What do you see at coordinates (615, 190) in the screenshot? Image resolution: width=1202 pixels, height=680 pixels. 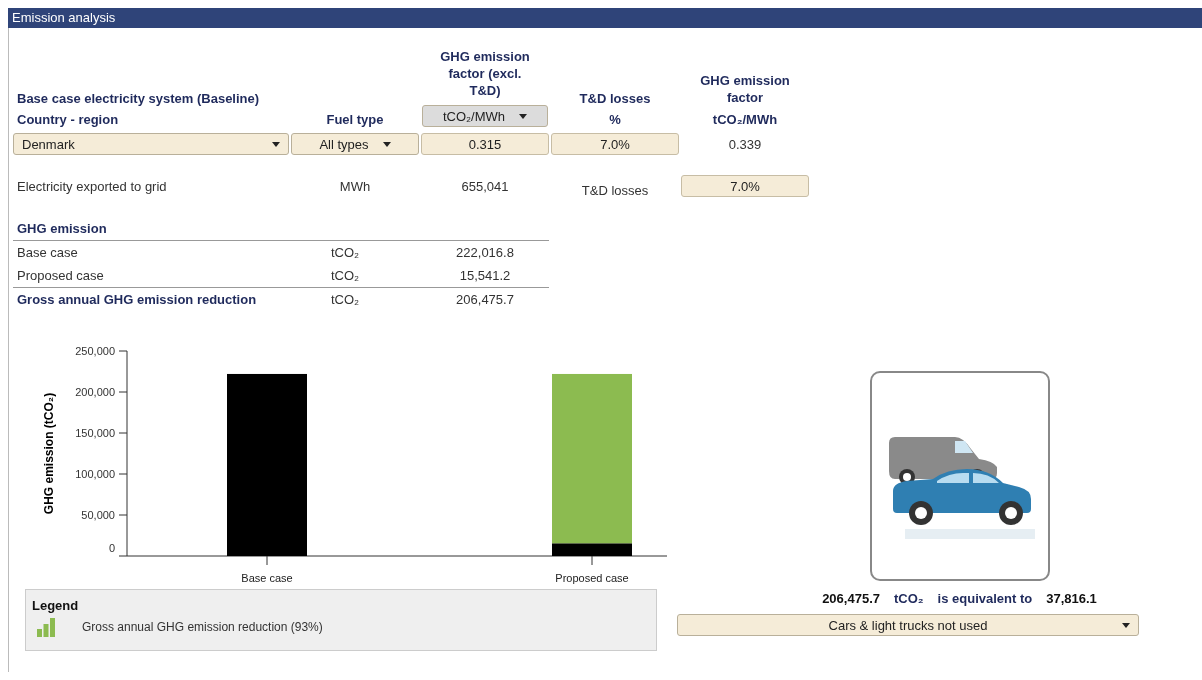 I see `row-label: T&D losses` at bounding box center [615, 190].